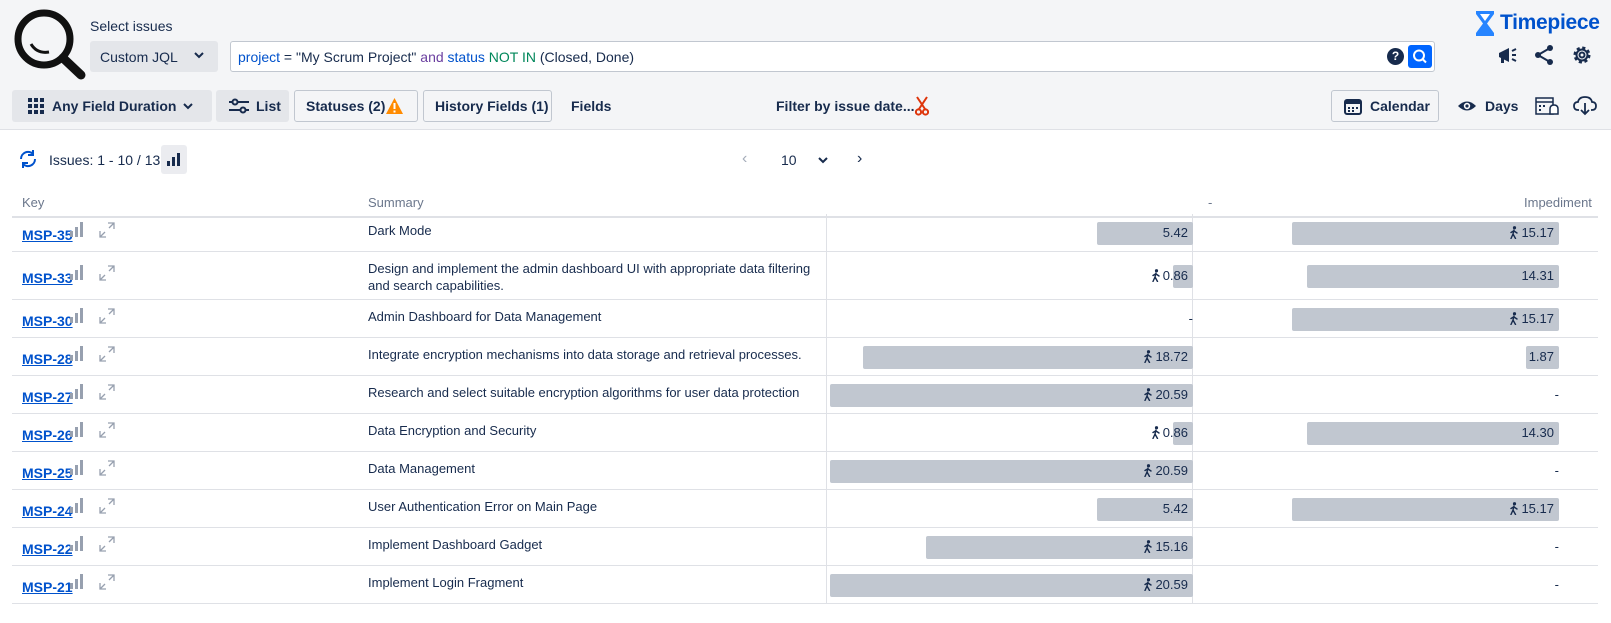 This screenshot has height=623, width=1611. I want to click on page-size-value: 10, so click(789, 160).